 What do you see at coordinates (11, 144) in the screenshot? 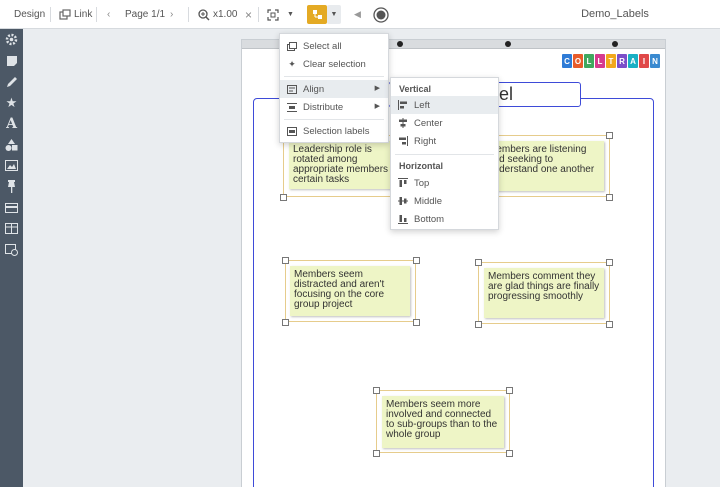
I see `shapes-icon` at bounding box center [11, 144].